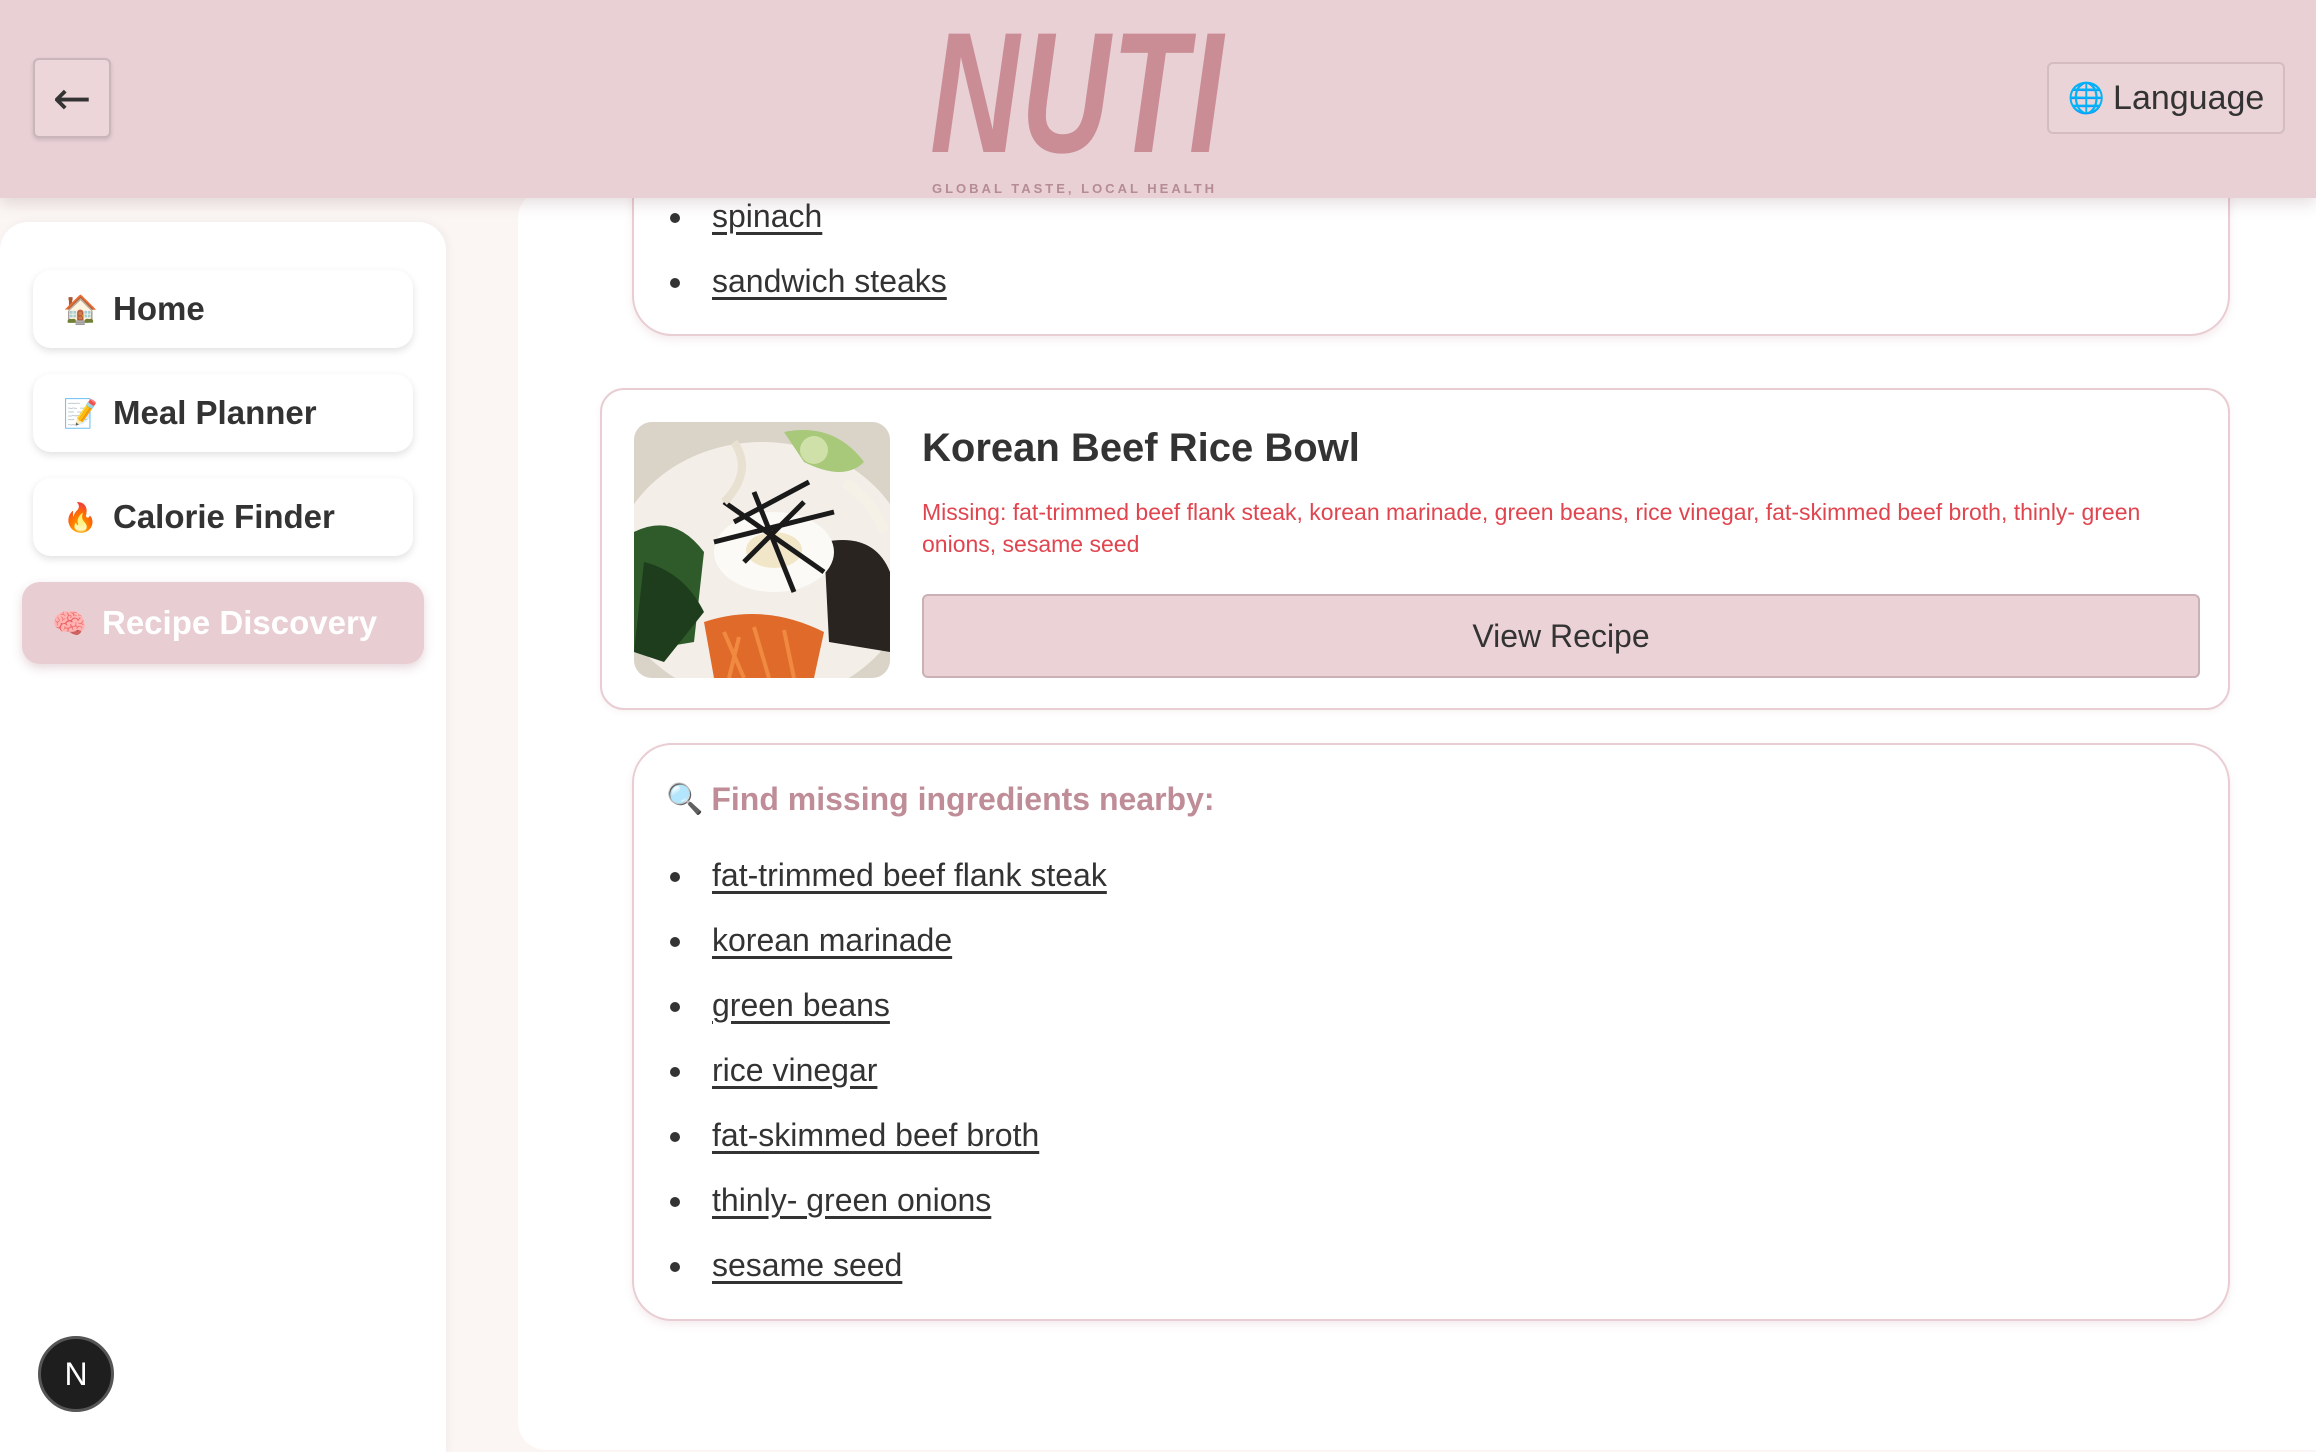  I want to click on bibimbap-photo, so click(762, 550).